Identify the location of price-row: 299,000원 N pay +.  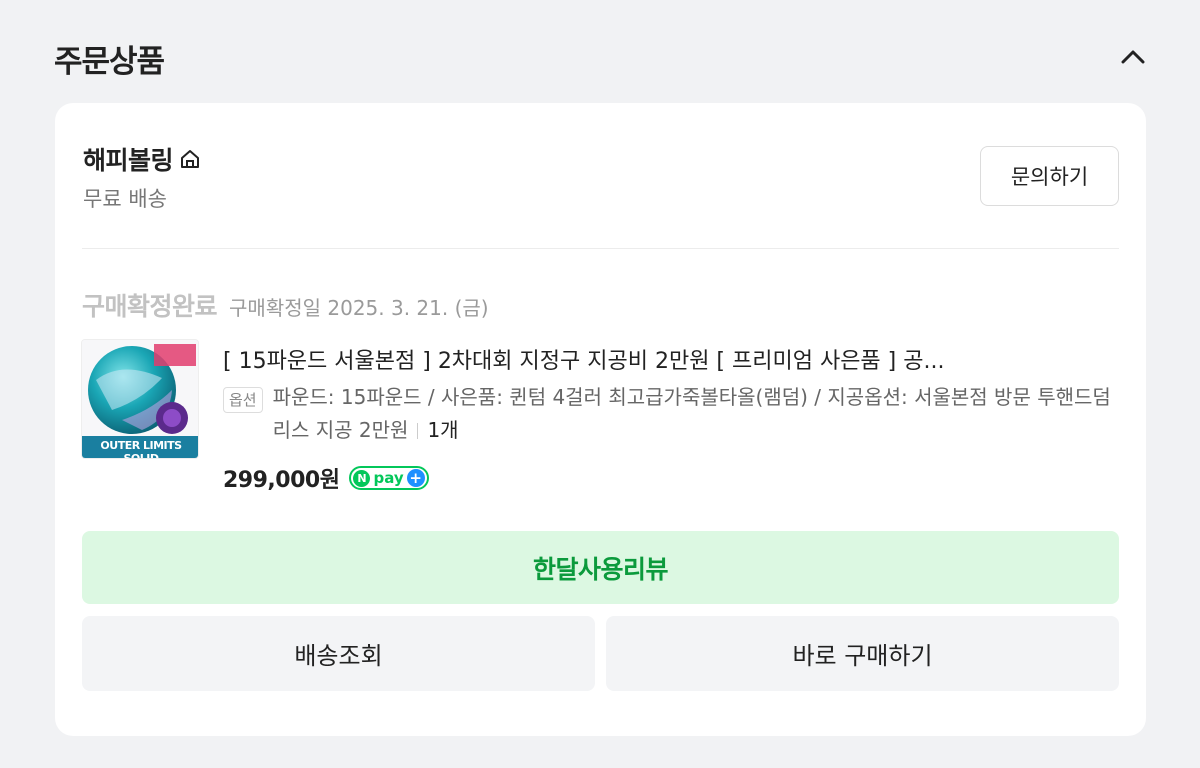
(326, 478).